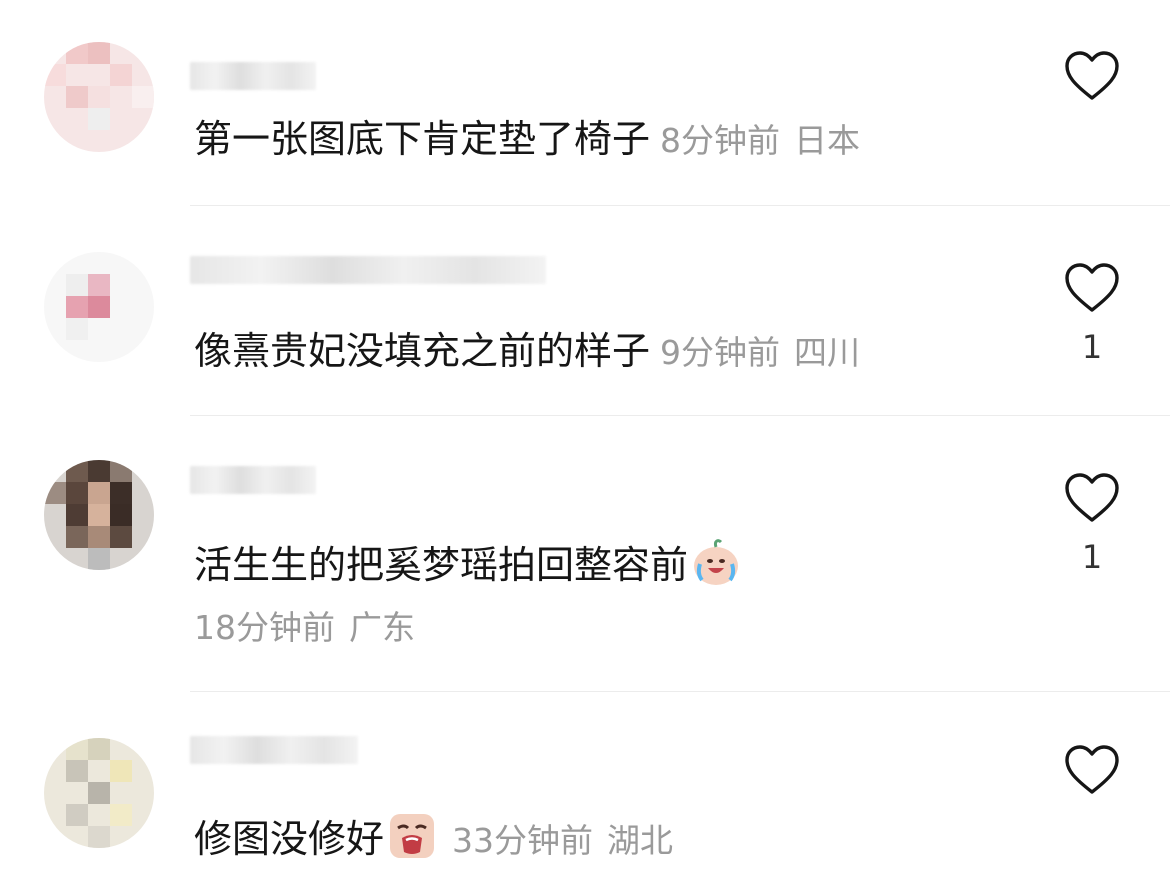 This screenshot has height=893, width=1170. What do you see at coordinates (264, 627) in the screenshot?
I see `comment-time: 18分钟前` at bounding box center [264, 627].